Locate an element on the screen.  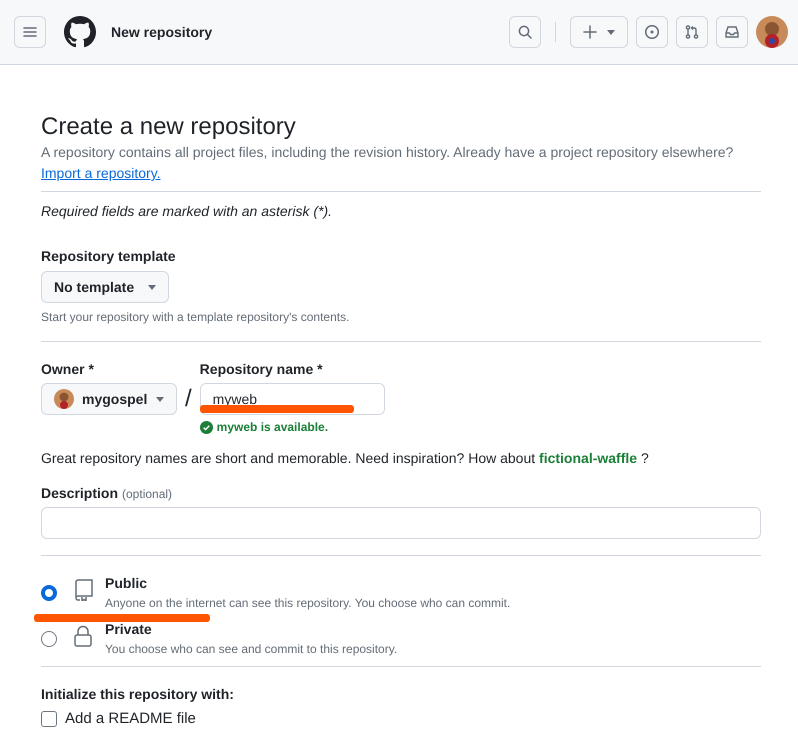
pull-request-icon is located at coordinates (692, 32).